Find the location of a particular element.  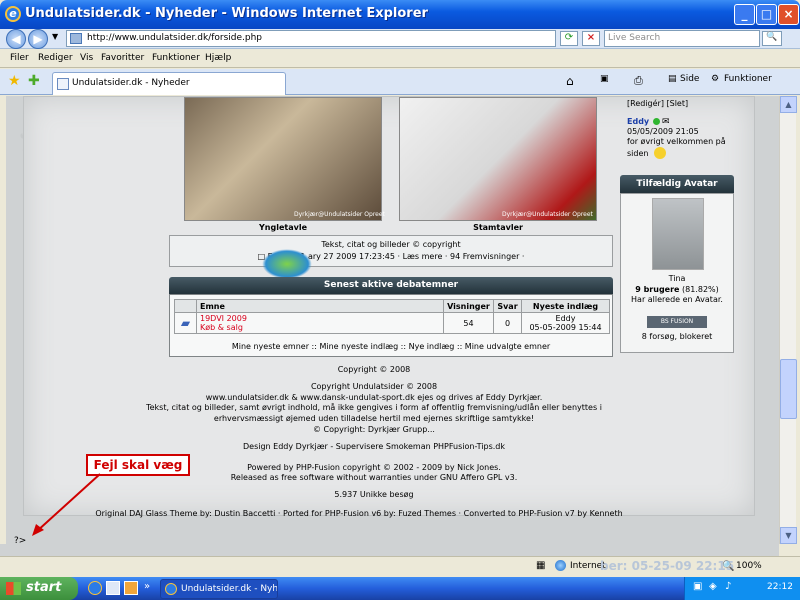

menu-item-filer: Filer is located at coordinates (19, 58).